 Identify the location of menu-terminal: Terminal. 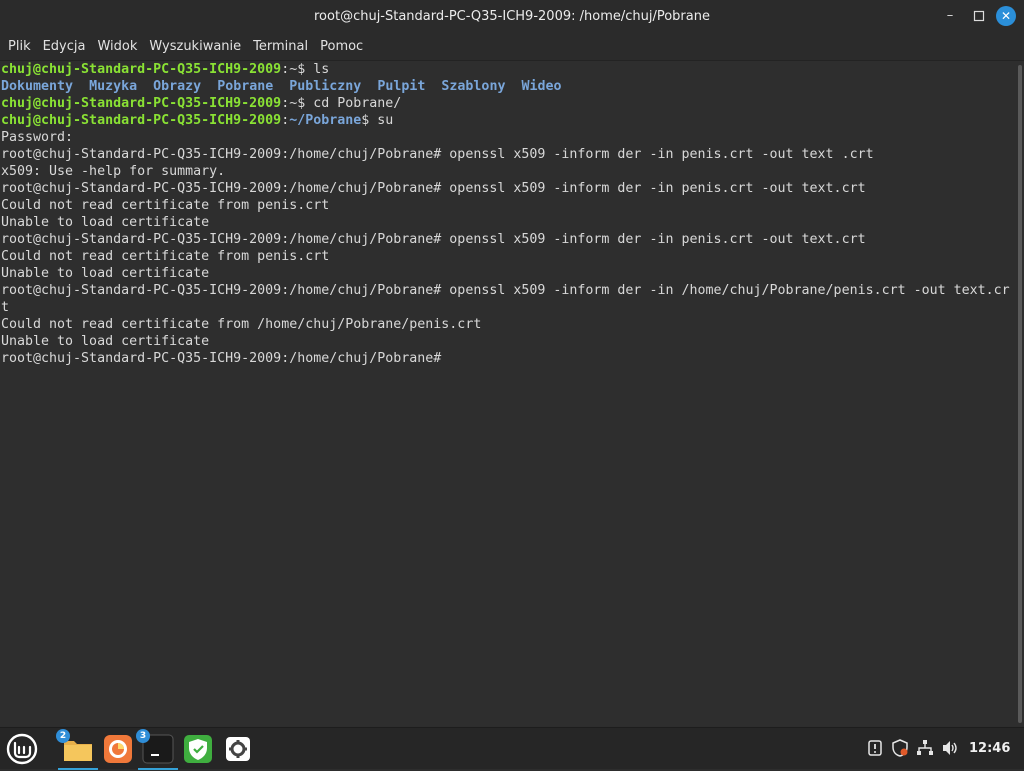
(280, 46).